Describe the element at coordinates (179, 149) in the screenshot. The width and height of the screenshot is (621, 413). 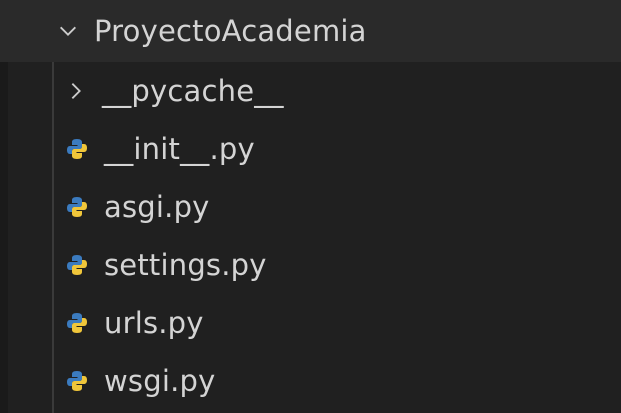
I see `file-label: __init__.py` at that location.